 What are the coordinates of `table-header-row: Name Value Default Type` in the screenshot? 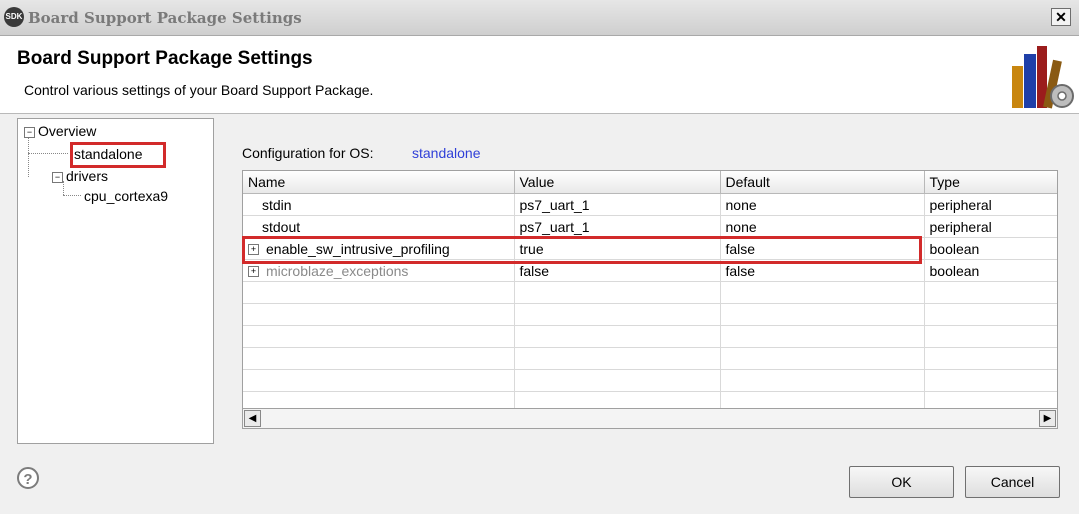 It's located at (650, 182).